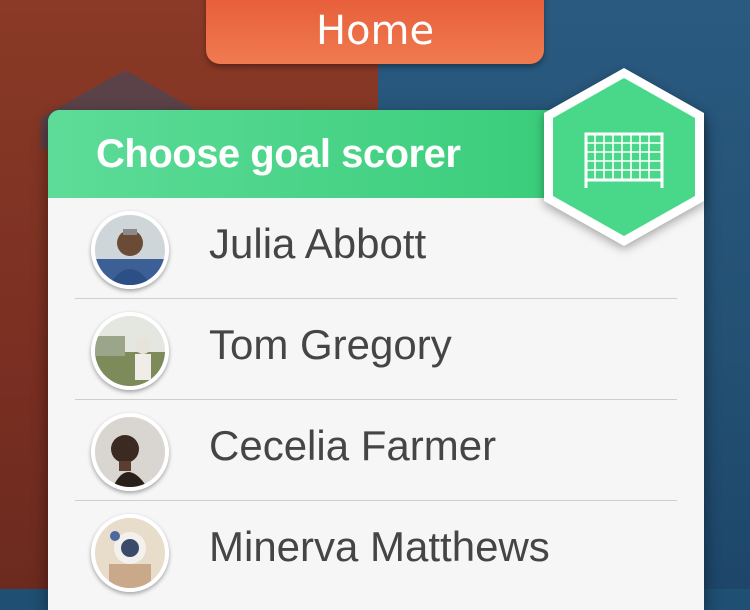  Describe the element at coordinates (278, 153) in the screenshot. I see `panel-title: Choose goal scorer` at that location.